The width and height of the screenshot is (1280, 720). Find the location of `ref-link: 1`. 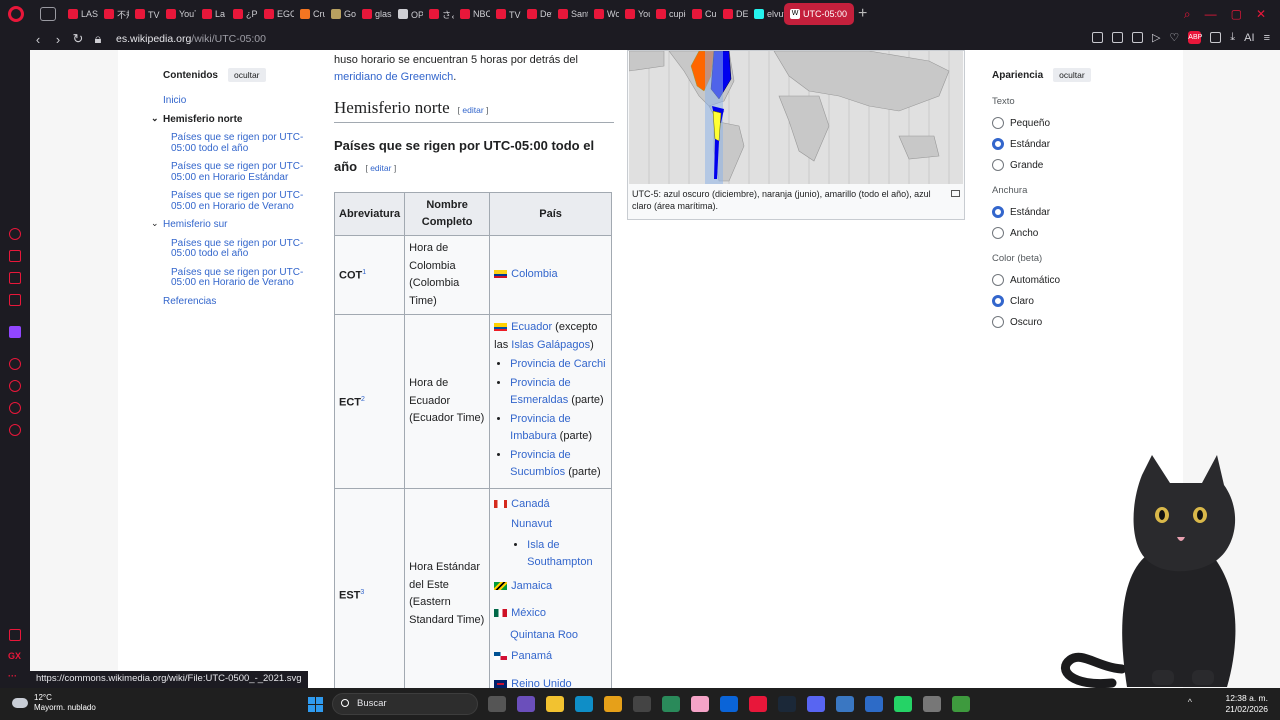

ref-link: 1 is located at coordinates (364, 272).